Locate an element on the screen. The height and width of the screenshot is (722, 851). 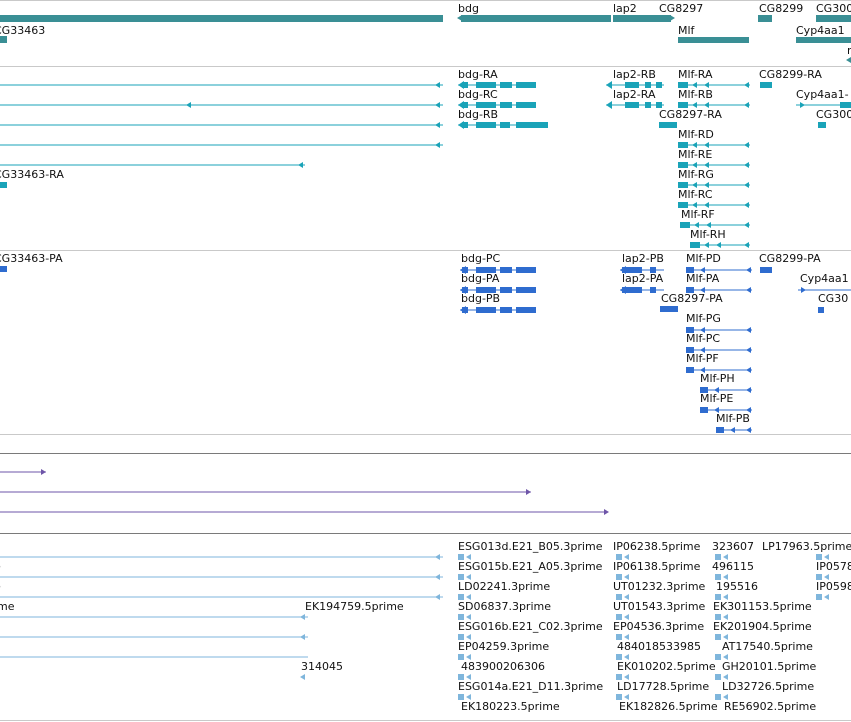
feature-label: ESG016b.E21_C02.3prime is located at coordinates (530, 626).